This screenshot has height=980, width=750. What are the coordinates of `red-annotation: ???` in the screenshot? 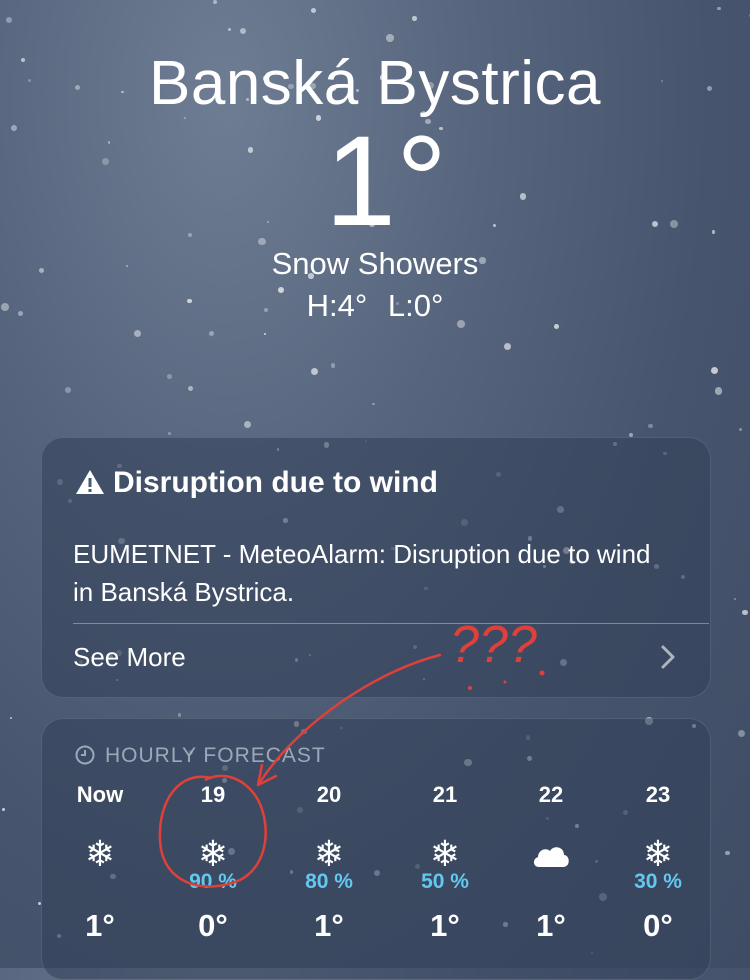 It's located at (351, 752).